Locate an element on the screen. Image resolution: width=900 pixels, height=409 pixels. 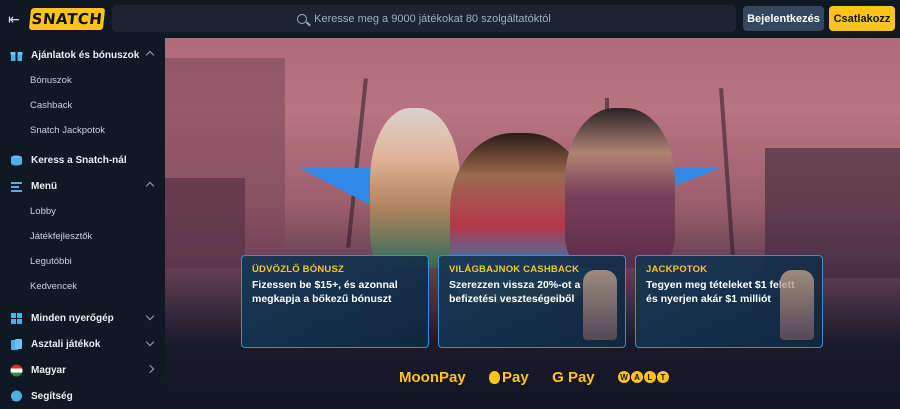
sidebar-section-slots: Minden nyerőgép is located at coordinates (82, 318).